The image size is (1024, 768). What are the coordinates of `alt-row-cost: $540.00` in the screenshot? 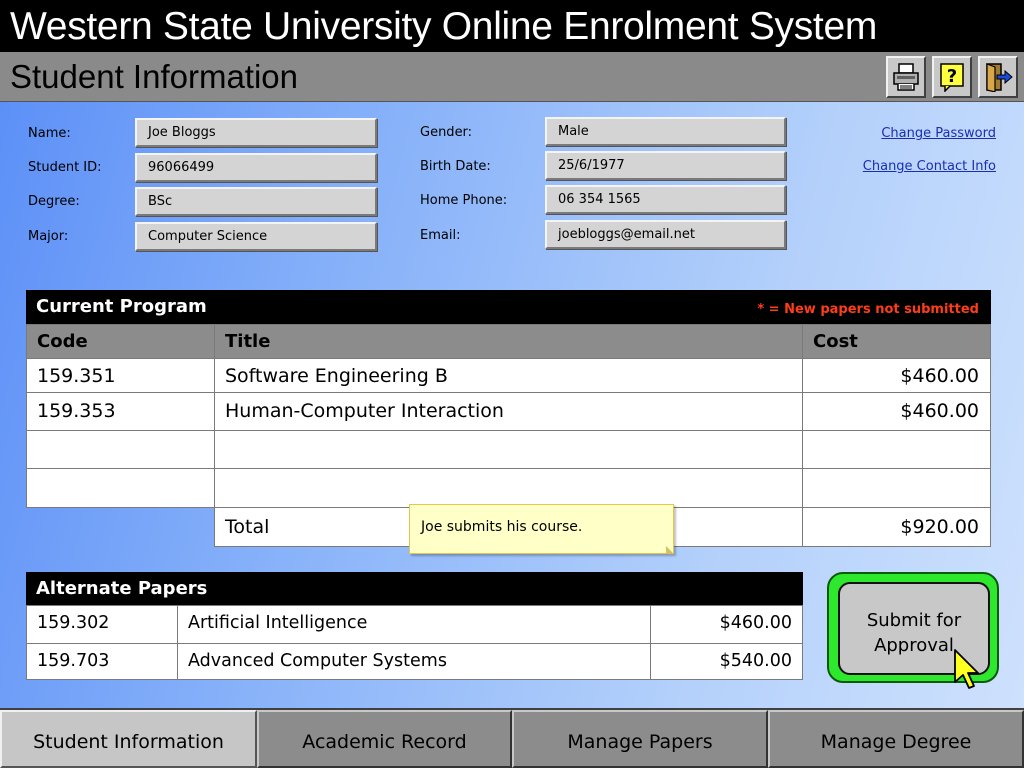 It's located at (726, 661).